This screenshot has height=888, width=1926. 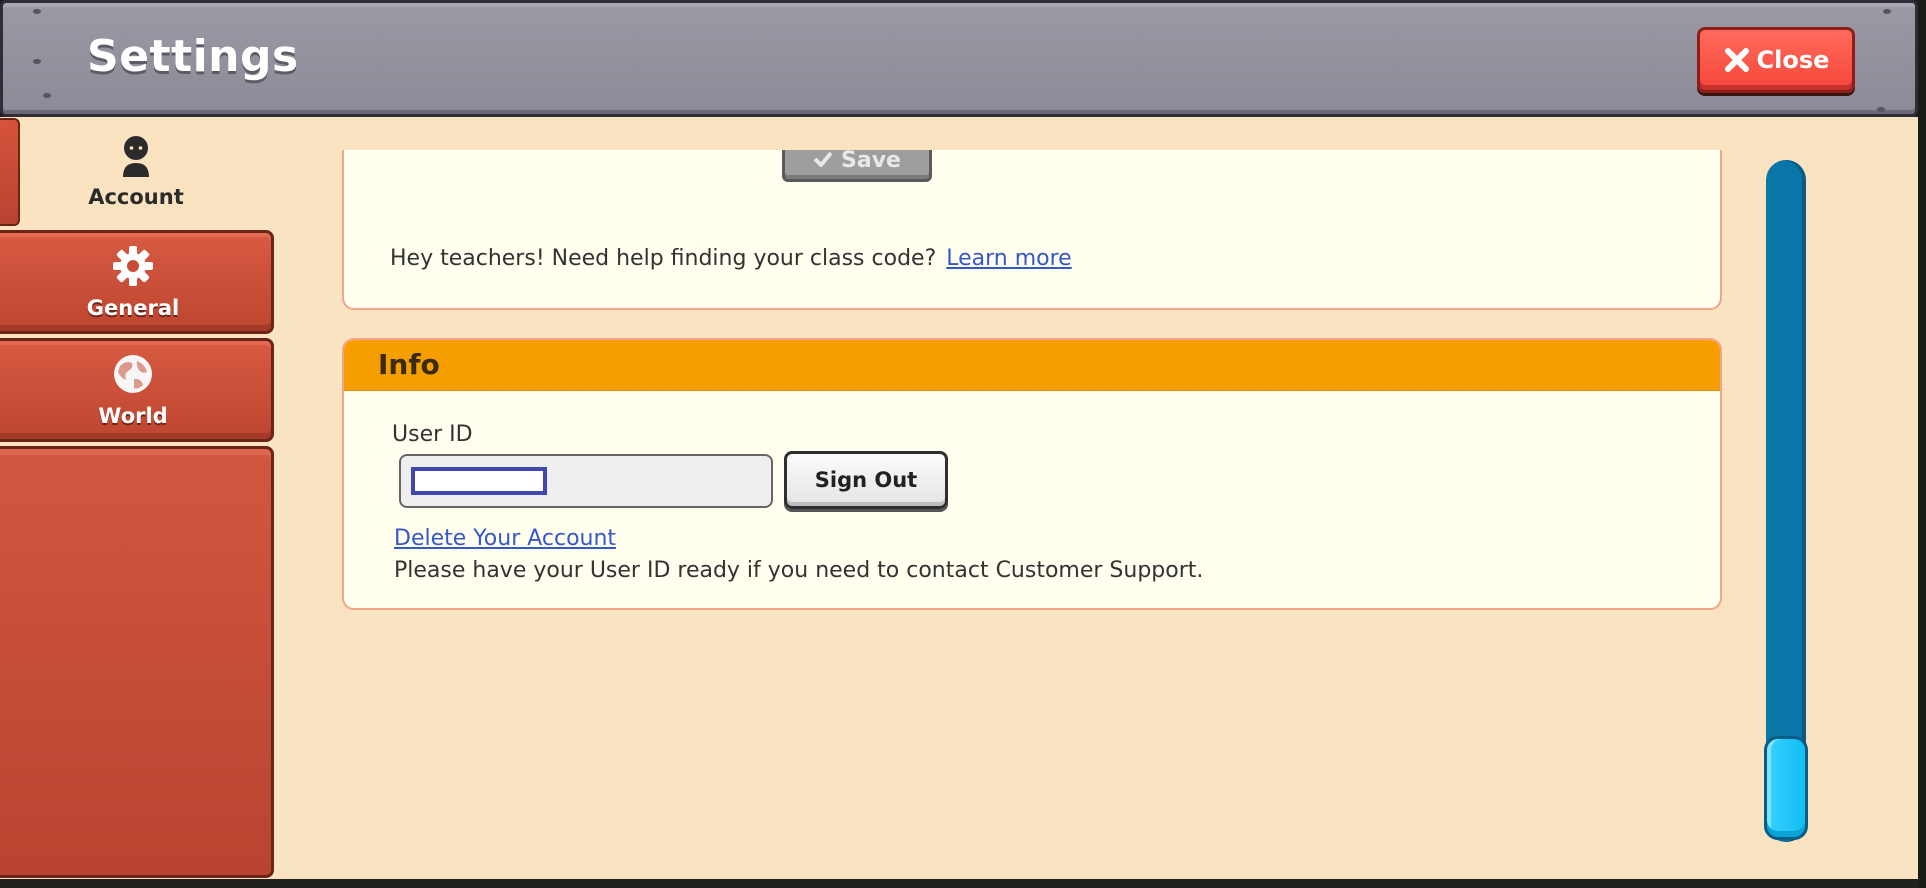 What do you see at coordinates (586, 481) in the screenshot?
I see `user-id-field` at bounding box center [586, 481].